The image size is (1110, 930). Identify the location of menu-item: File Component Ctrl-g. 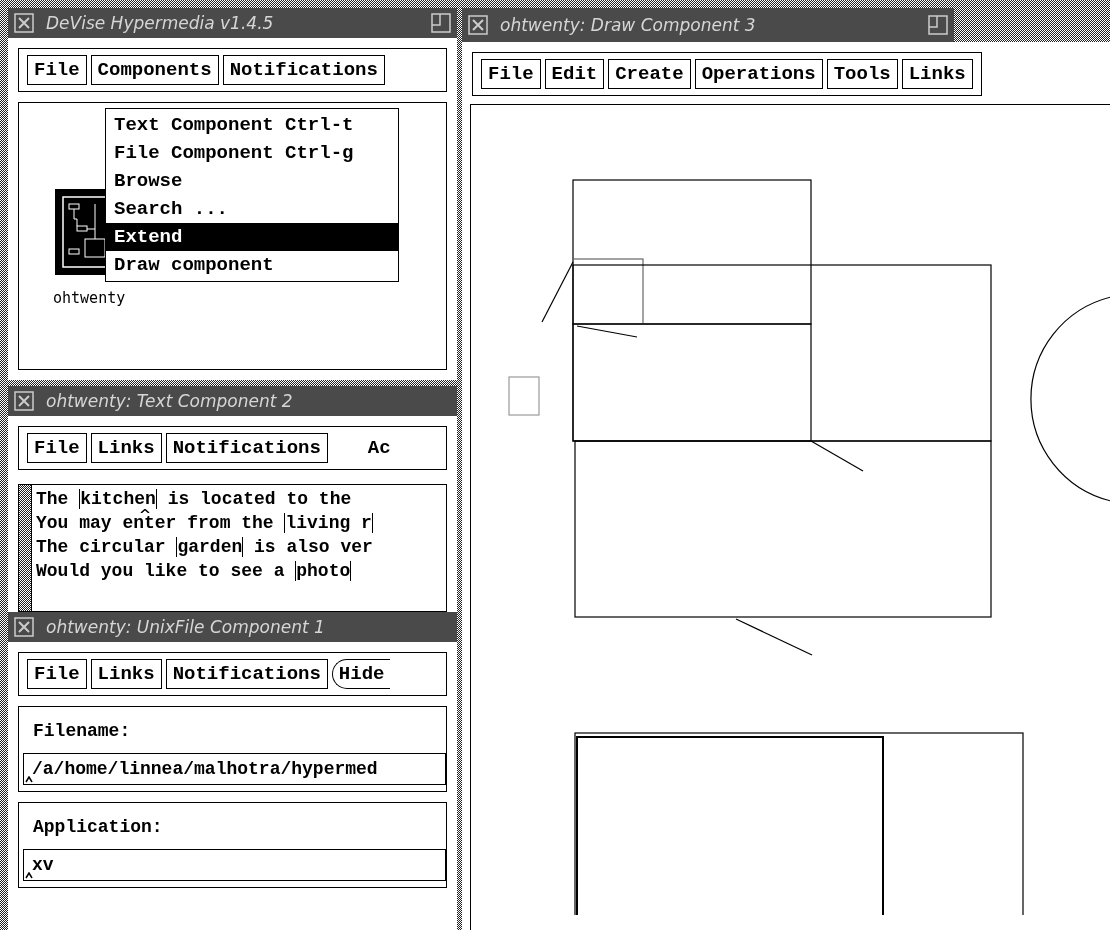
(252, 153).